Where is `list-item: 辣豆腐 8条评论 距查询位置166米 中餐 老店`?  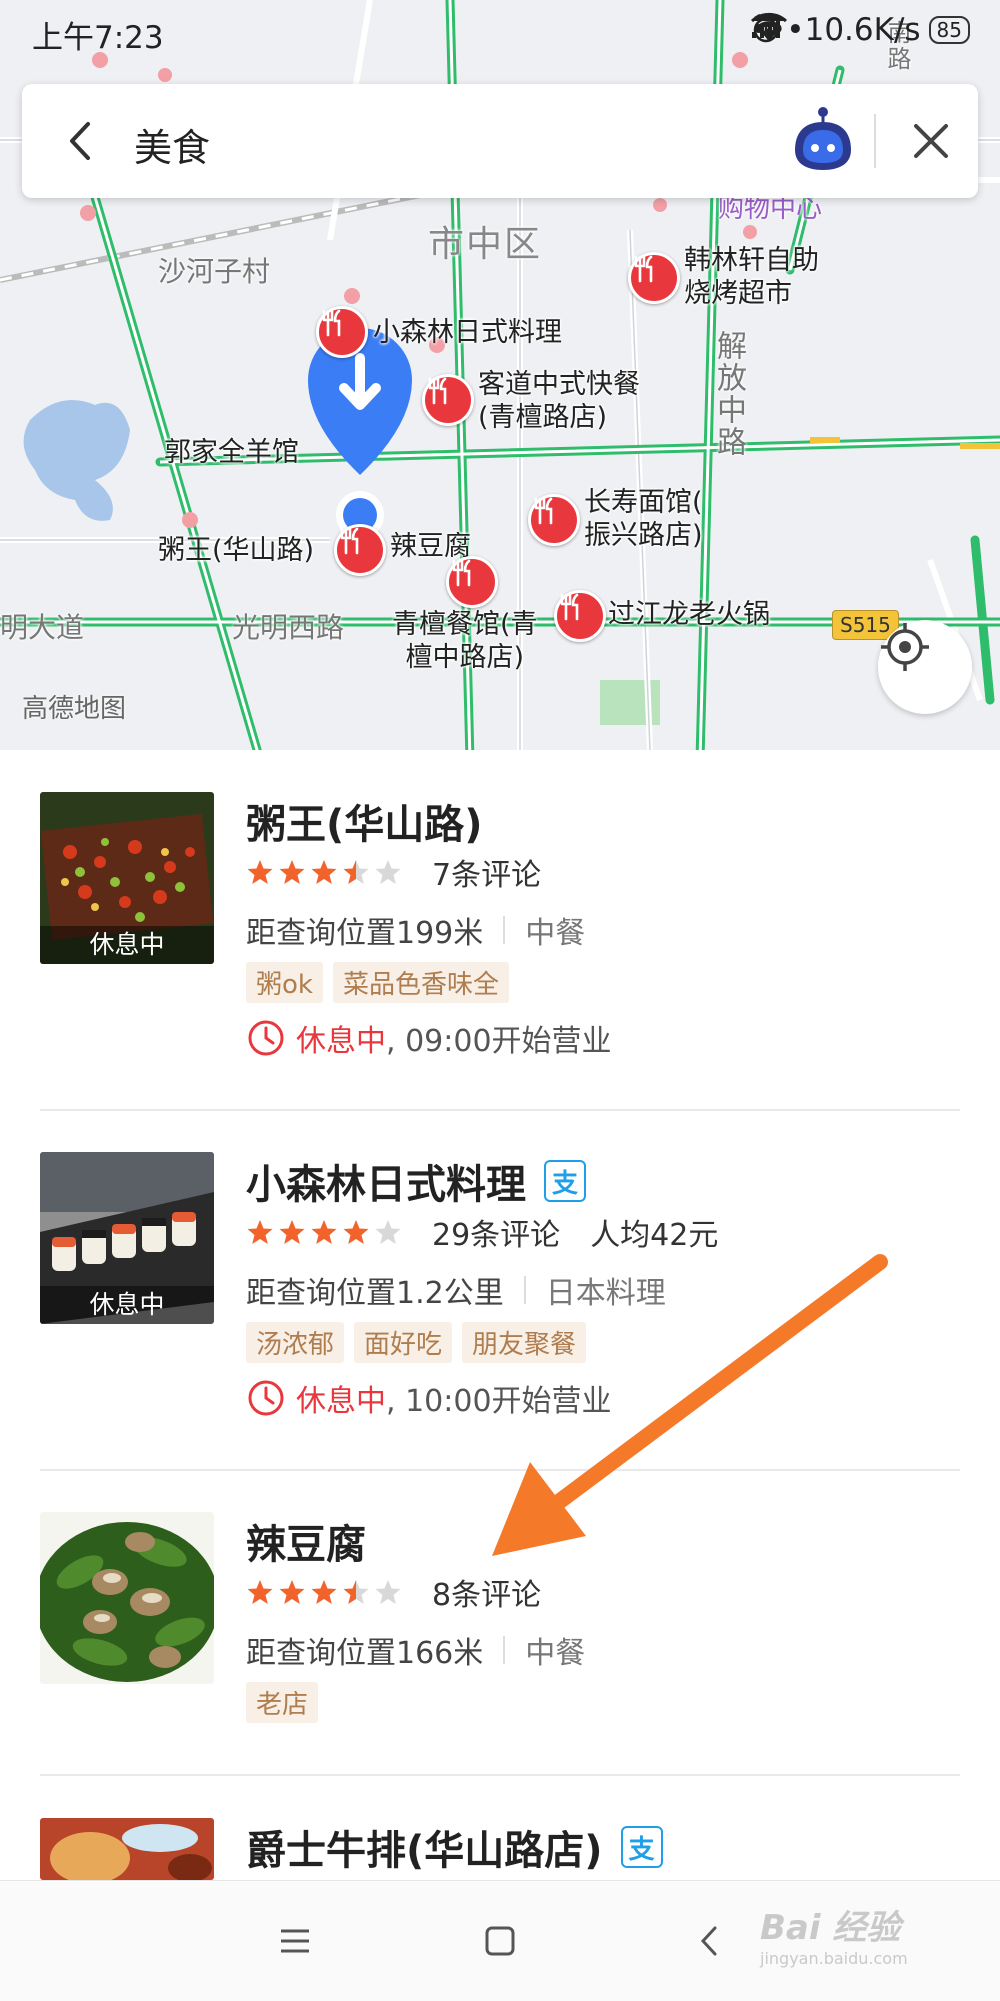
list-item: 辣豆腐 8条评论 距查询位置166米 中餐 老店 is located at coordinates (500, 1622).